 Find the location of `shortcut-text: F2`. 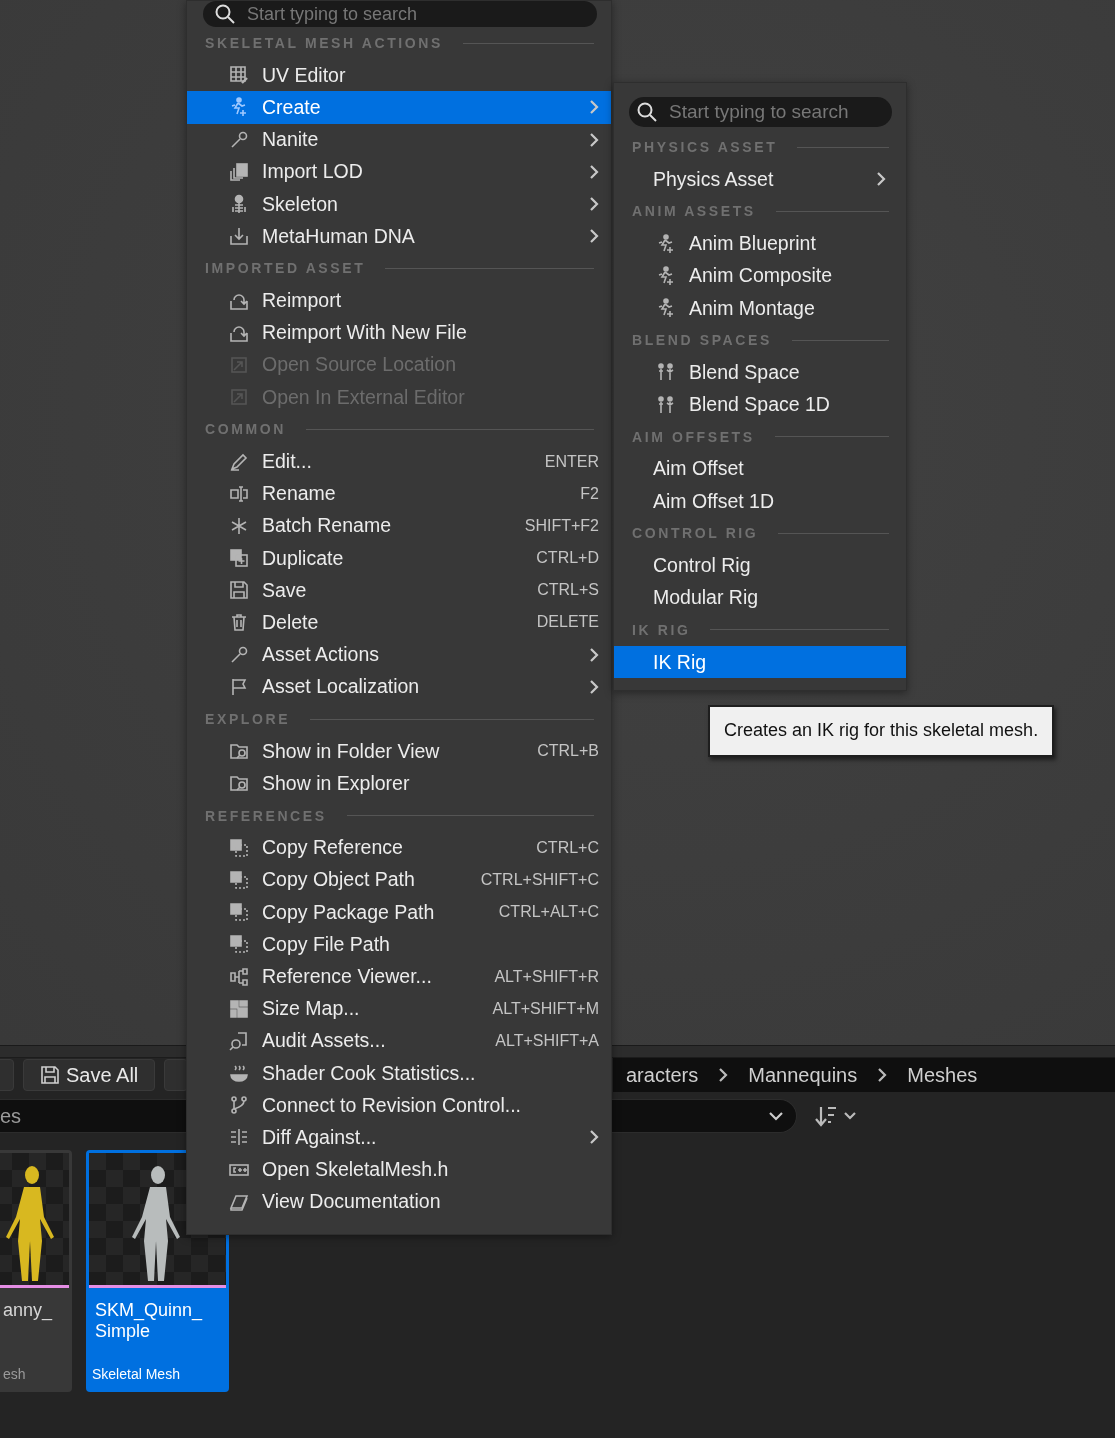

shortcut-text: F2 is located at coordinates (589, 493).